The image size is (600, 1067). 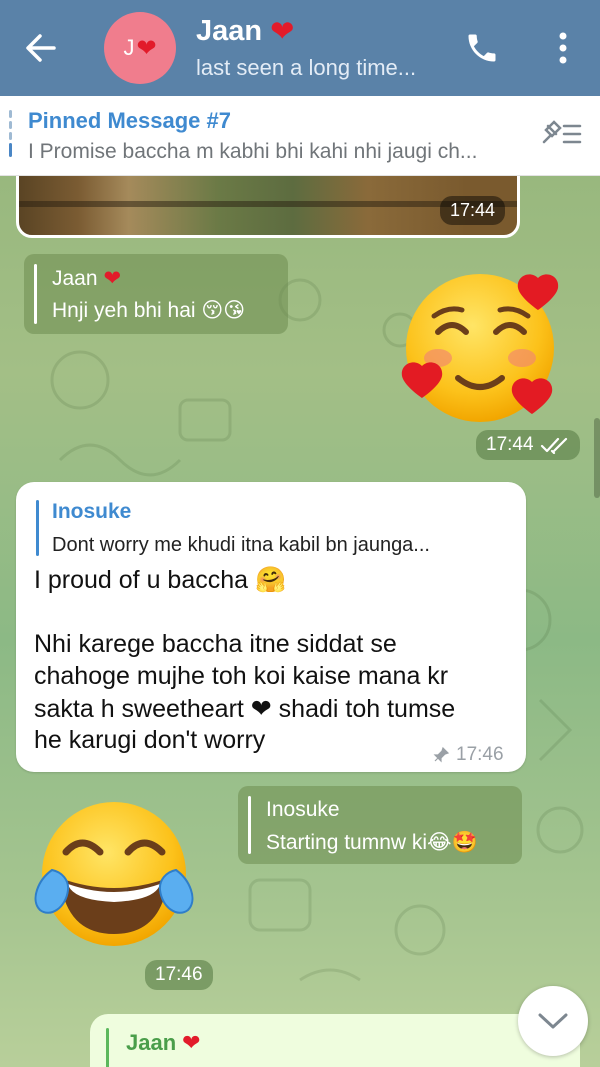 I want to click on scrollbar, so click(x=597, y=458).